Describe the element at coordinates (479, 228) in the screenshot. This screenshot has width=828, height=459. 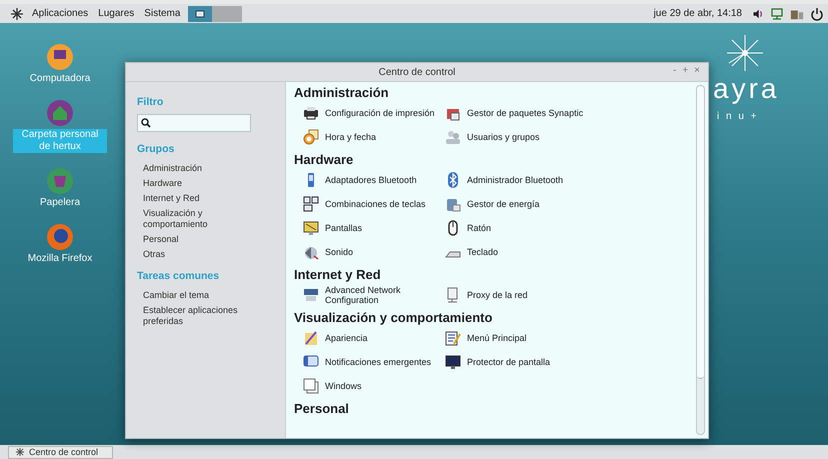
I see `applet-link: Ratón` at that location.